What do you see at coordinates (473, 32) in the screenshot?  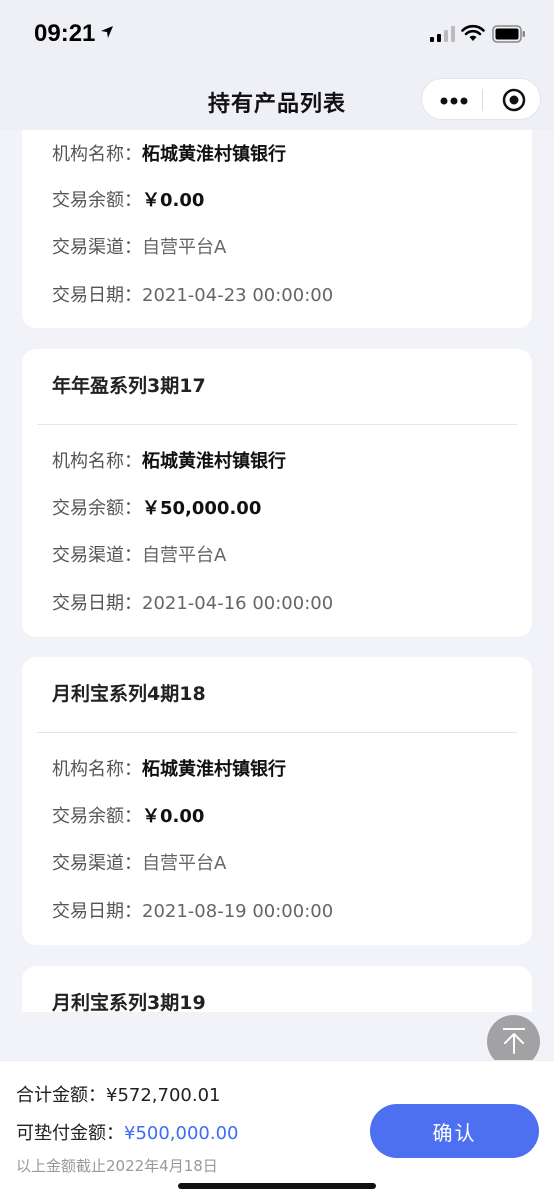 I see `wifi-icon` at bounding box center [473, 32].